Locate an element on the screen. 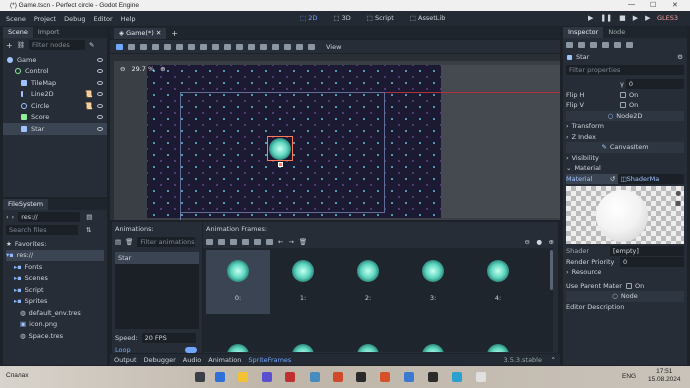 This screenshot has height=388, width=690. move-mode-icon is located at coordinates (131, 46).